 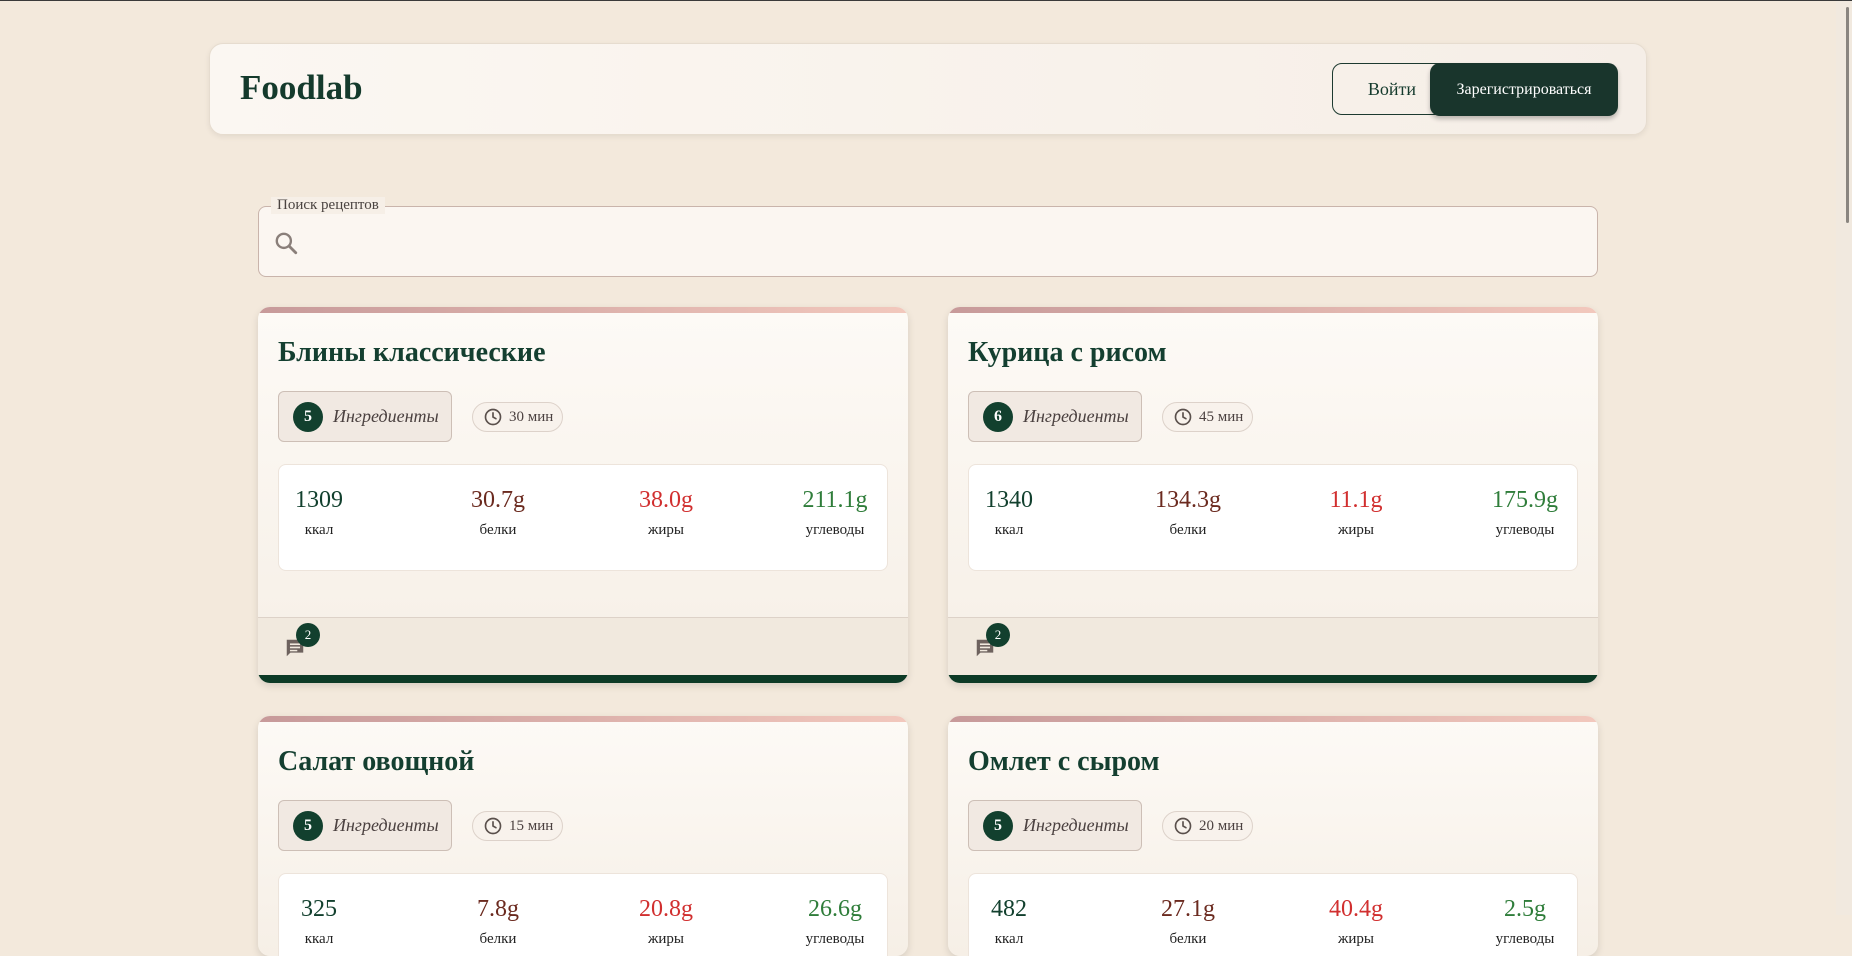 I want to click on ingredients-count: 6, so click(x=998, y=416).